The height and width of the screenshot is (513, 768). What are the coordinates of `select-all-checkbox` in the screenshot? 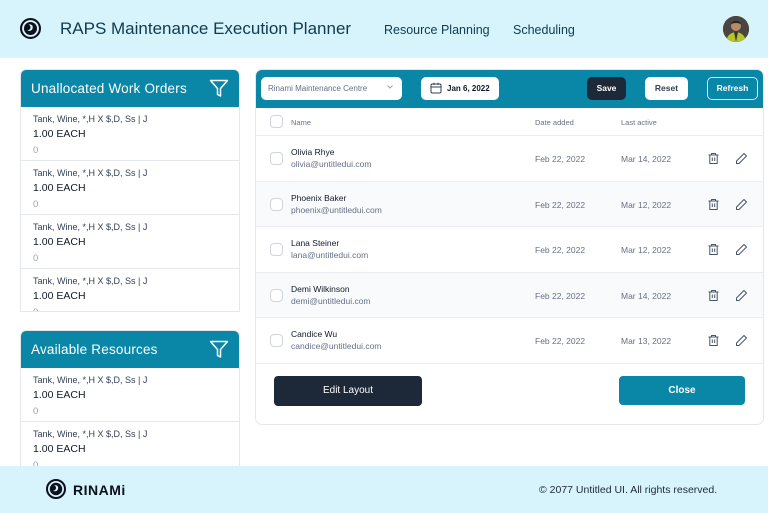 It's located at (276, 121).